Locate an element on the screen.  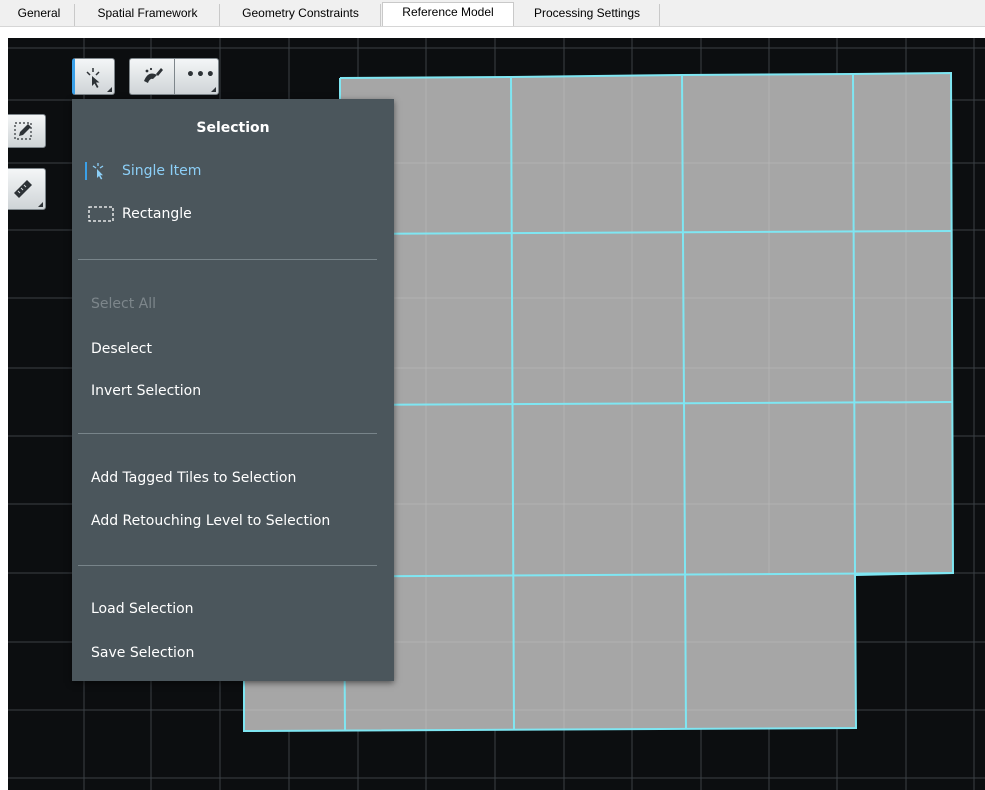
tab-bar-divider is located at coordinates (492, 26).